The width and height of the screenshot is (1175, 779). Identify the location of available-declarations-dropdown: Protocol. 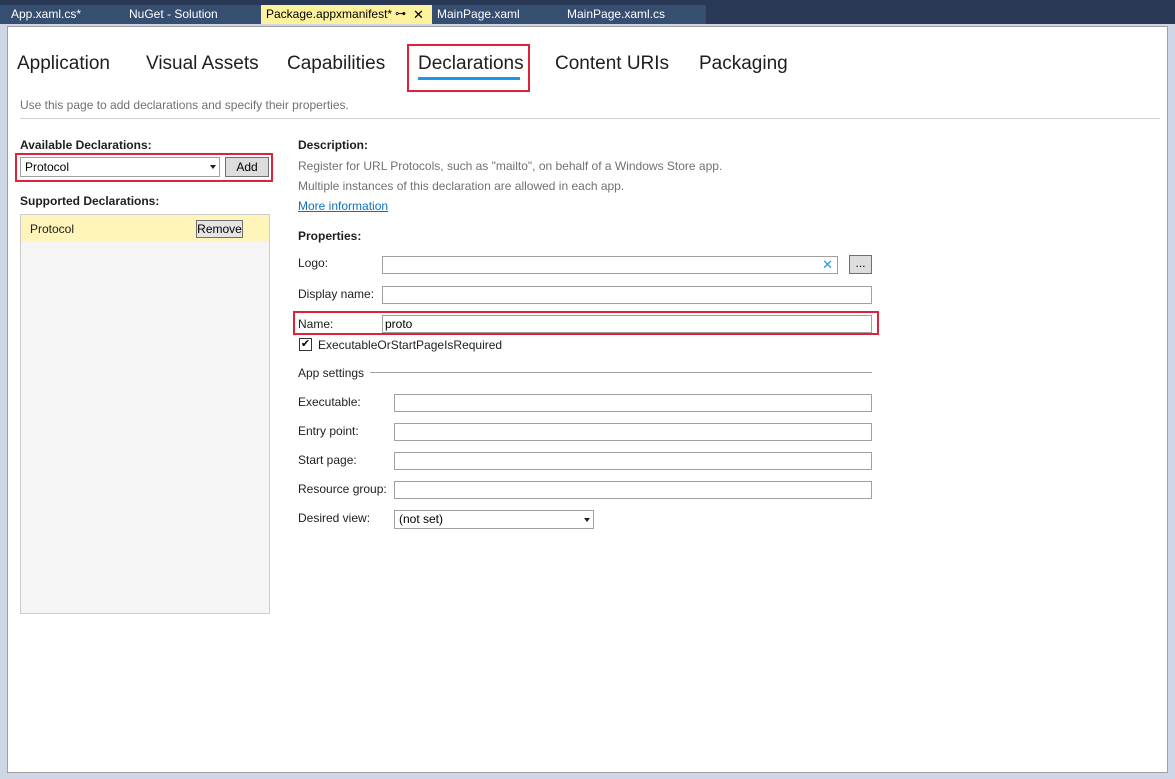
(120, 167).